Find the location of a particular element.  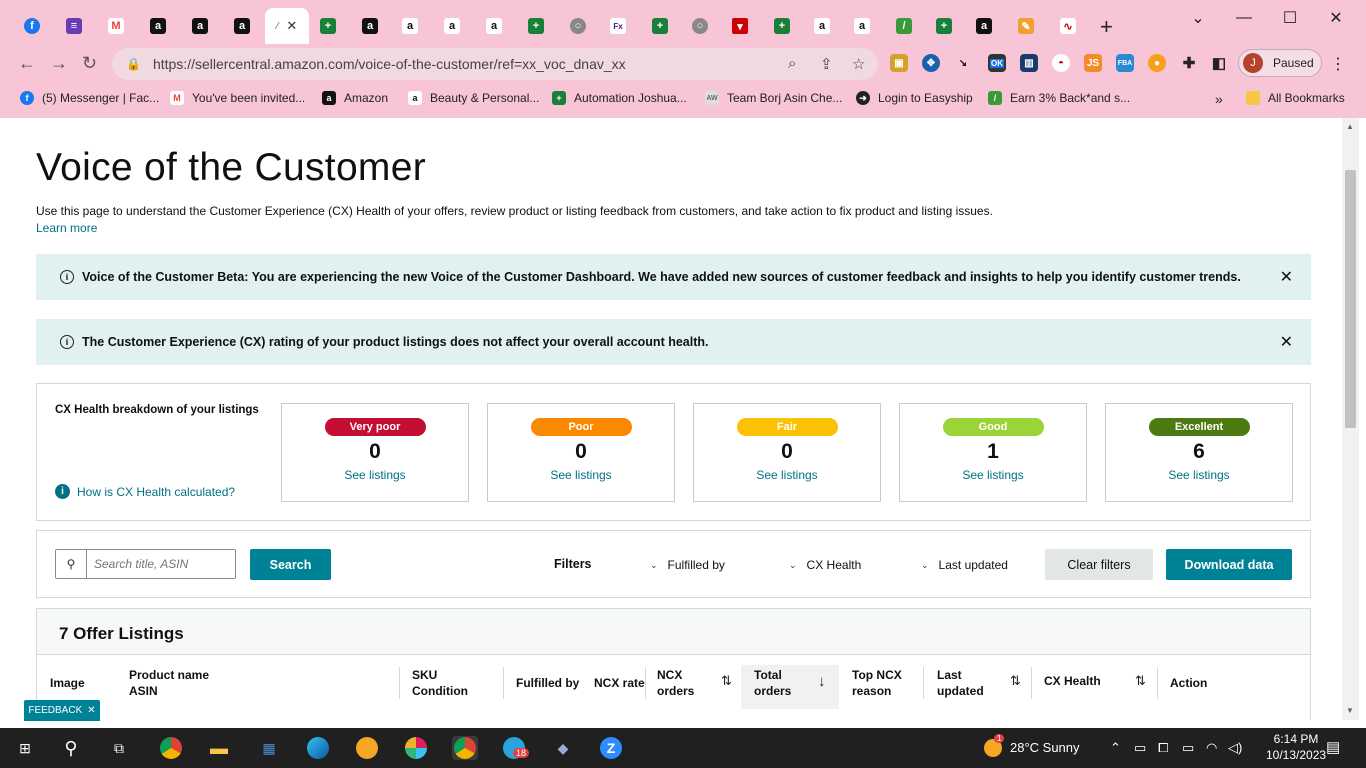

bookmark-star-icon: ☆ is located at coordinates (858, 64).